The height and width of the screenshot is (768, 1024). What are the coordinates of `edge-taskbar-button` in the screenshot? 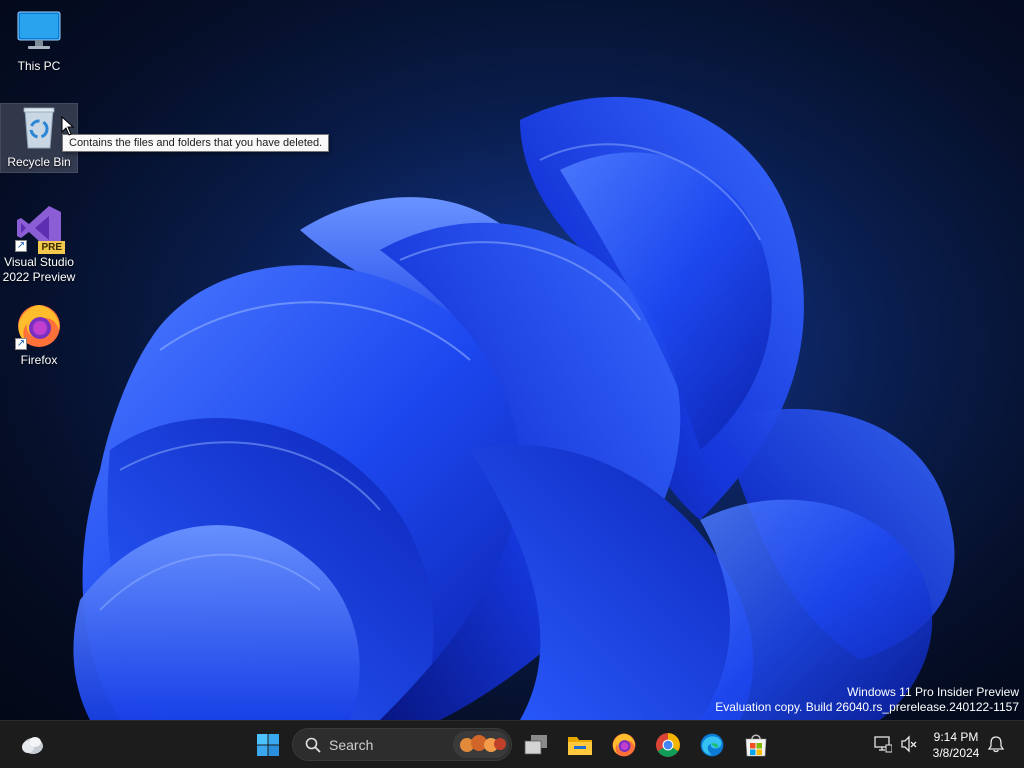 It's located at (712, 745).